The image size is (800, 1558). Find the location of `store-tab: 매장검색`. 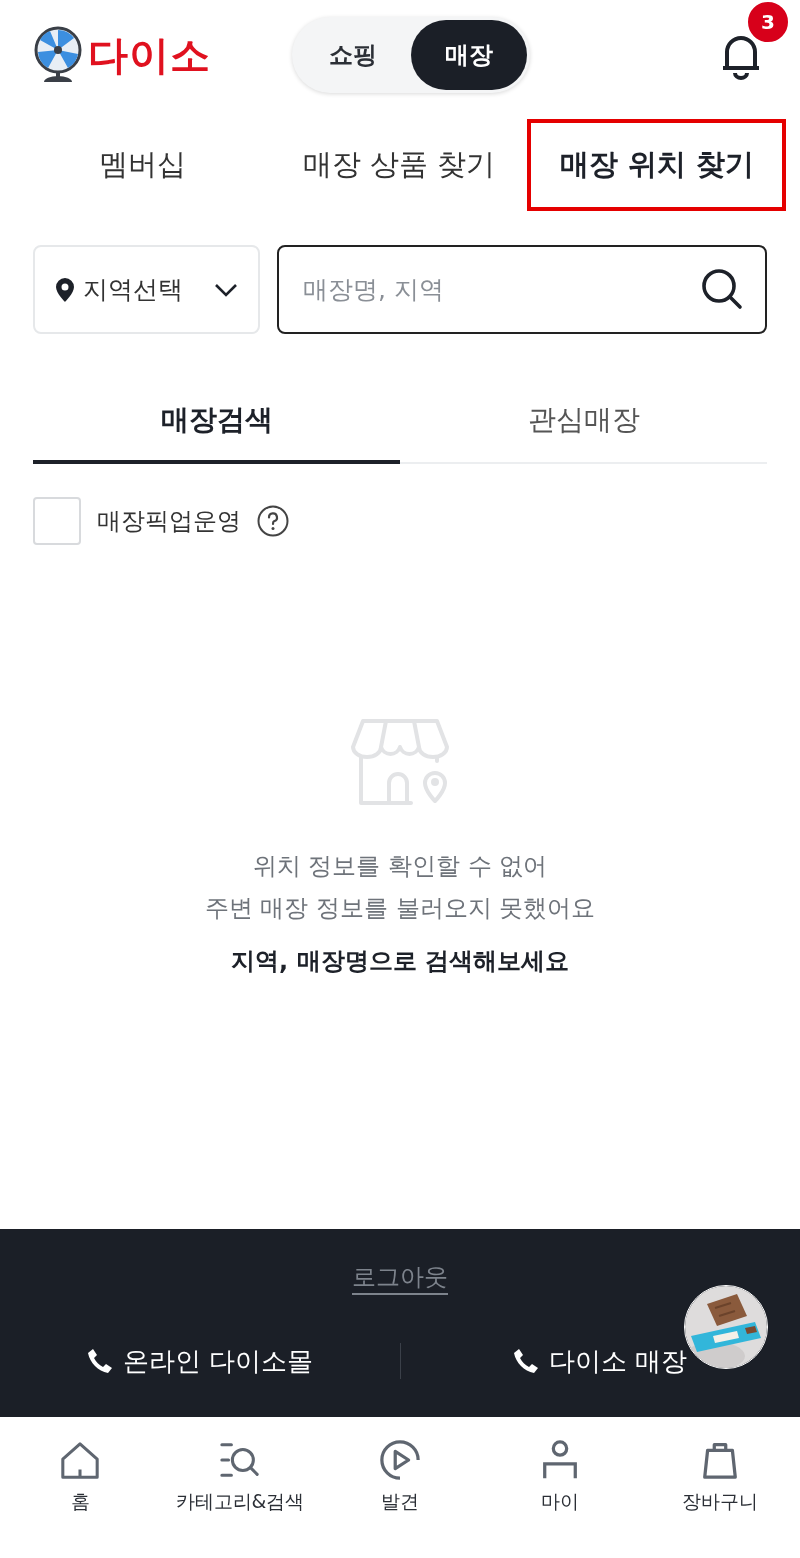

store-tab: 매장검색 is located at coordinates (216, 422).